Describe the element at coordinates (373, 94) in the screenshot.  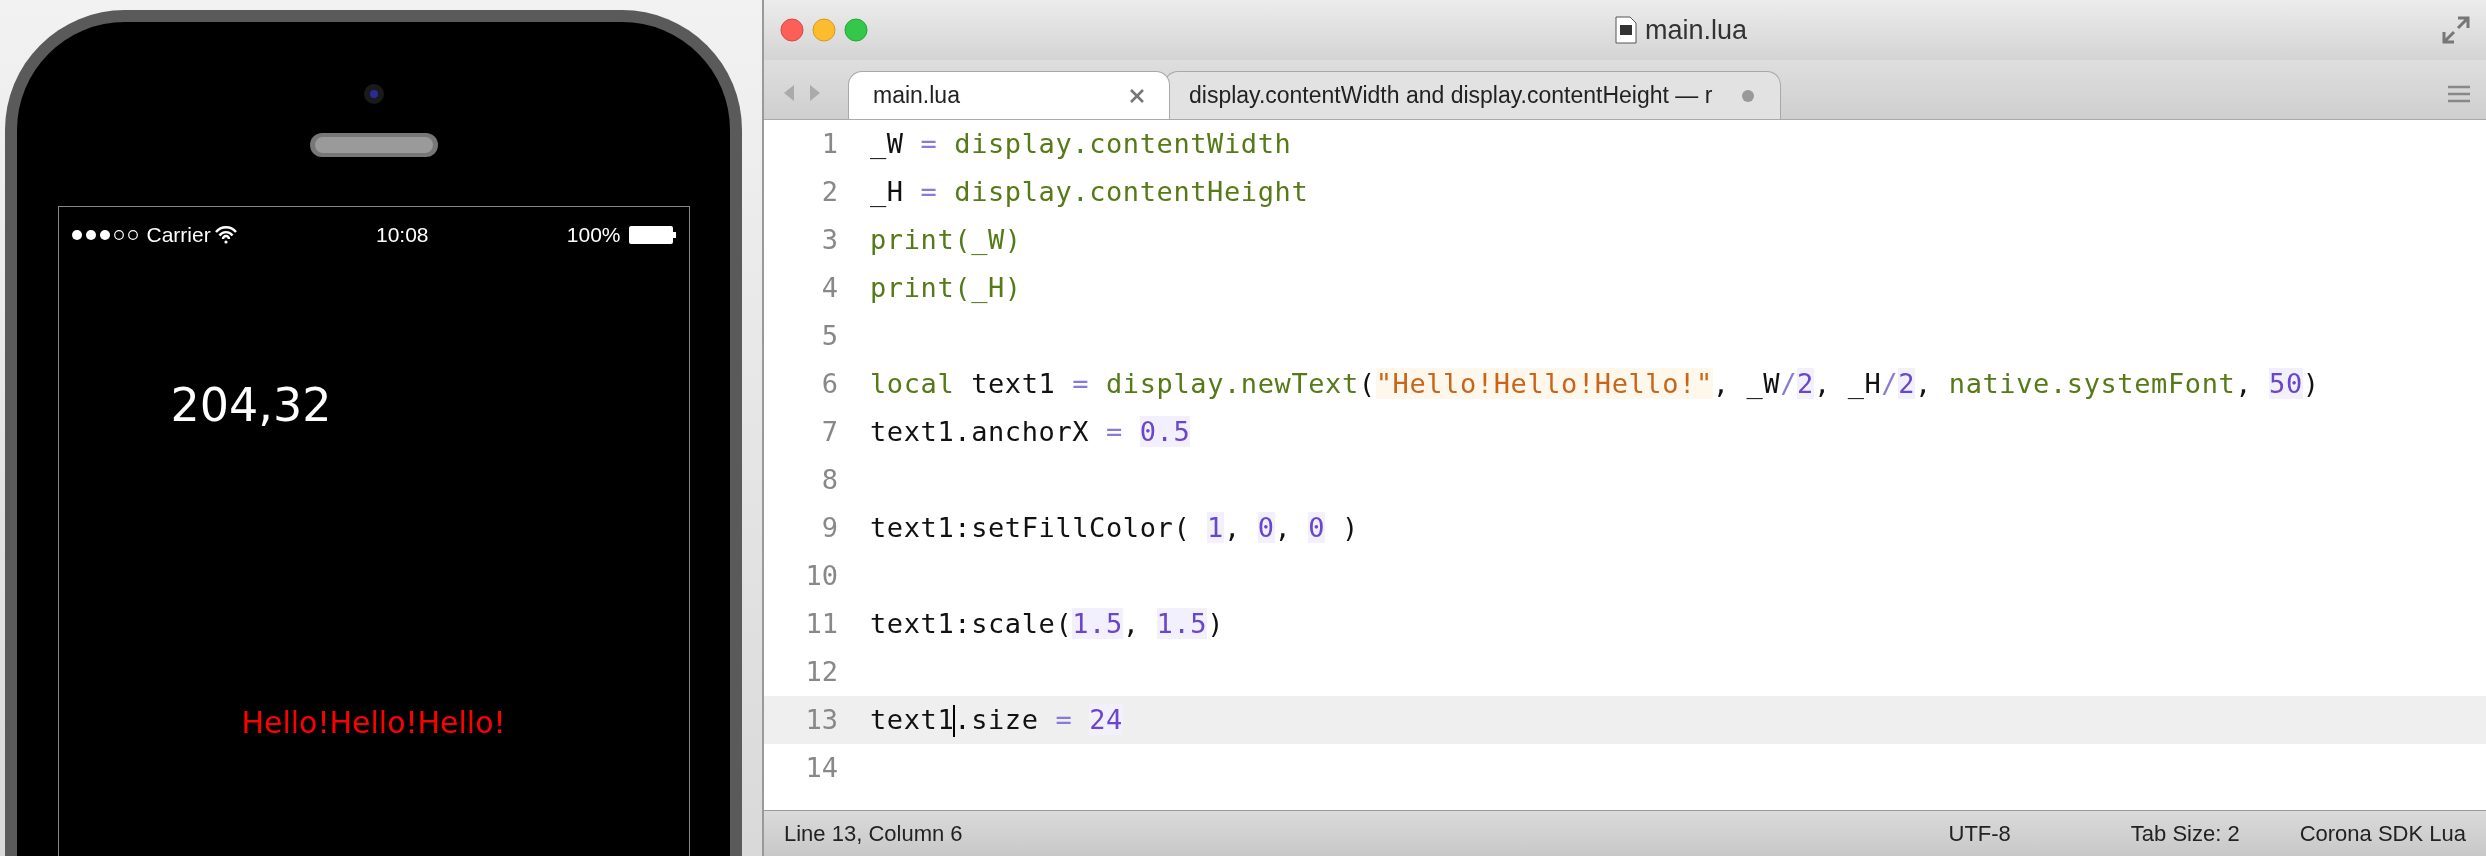
I see `camera-icon` at that location.